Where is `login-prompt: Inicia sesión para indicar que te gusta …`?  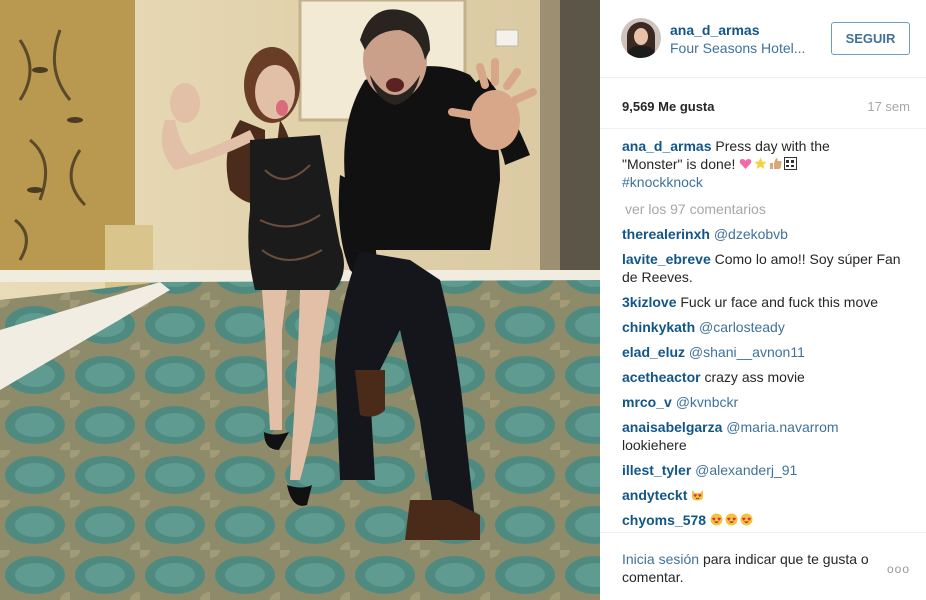
login-prompt: Inicia sesión para indicar que te gusta … is located at coordinates (752, 568).